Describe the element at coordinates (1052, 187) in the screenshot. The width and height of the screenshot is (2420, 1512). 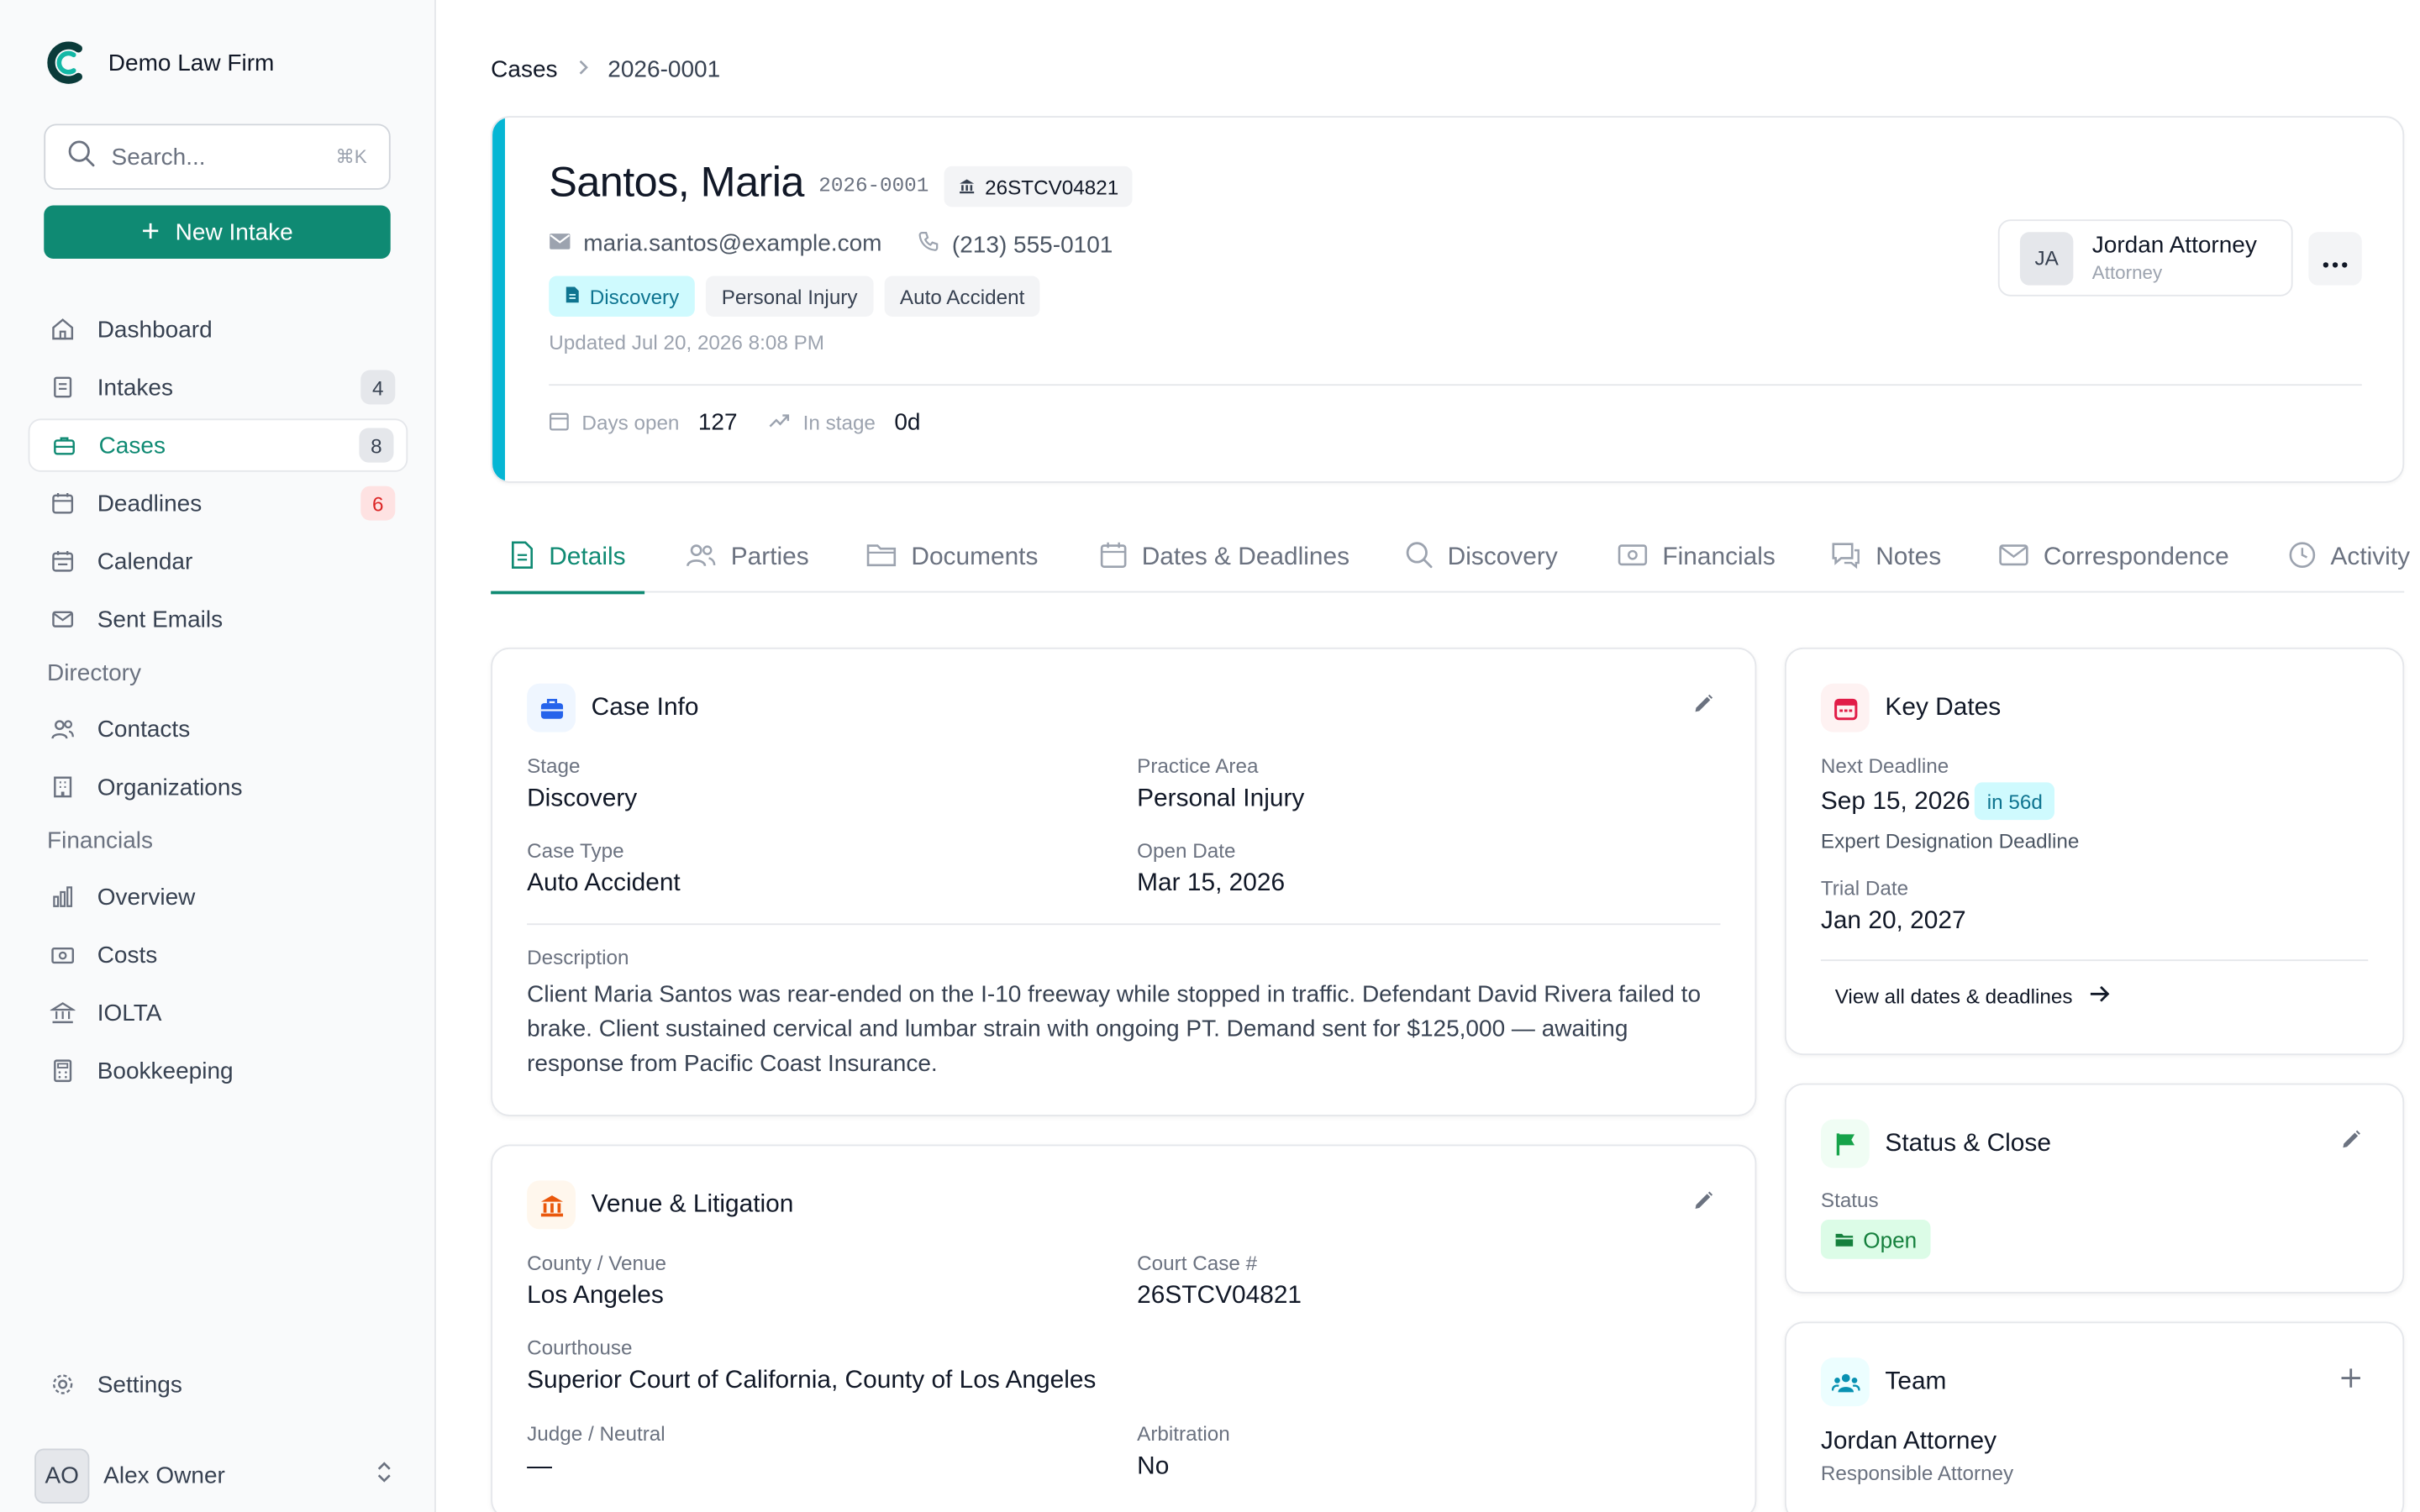
I see `court-case-number: 26STCV04821` at that location.